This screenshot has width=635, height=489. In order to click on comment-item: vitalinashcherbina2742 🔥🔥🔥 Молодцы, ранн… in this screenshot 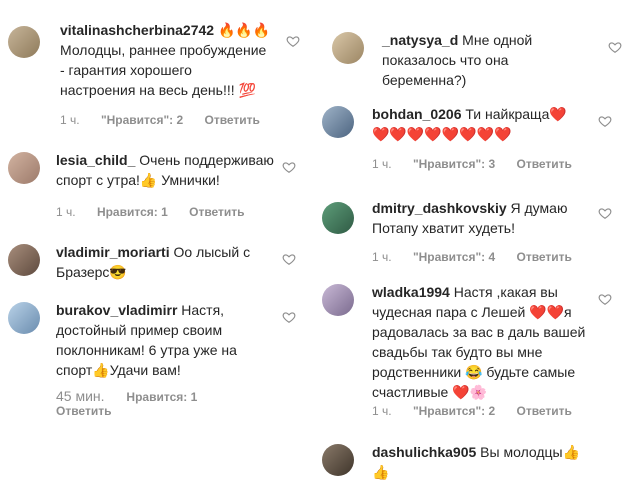, I will do `click(159, 80)`.